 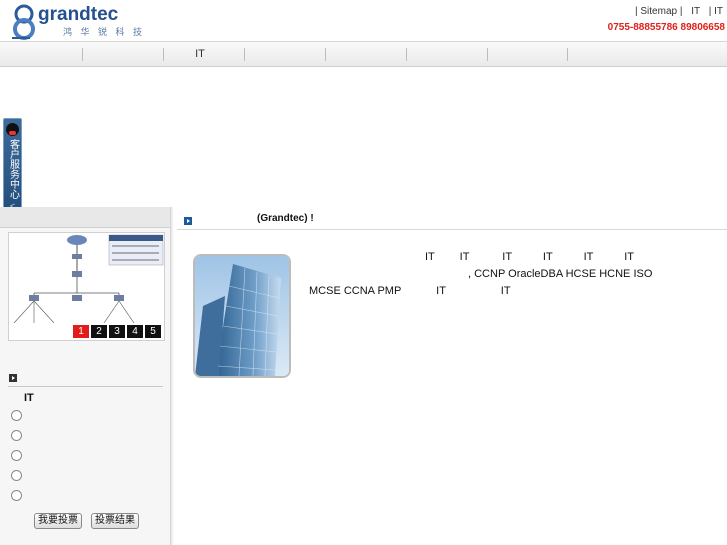 What do you see at coordinates (16, 475) in the screenshot?
I see `poll-option-4-radio` at bounding box center [16, 475].